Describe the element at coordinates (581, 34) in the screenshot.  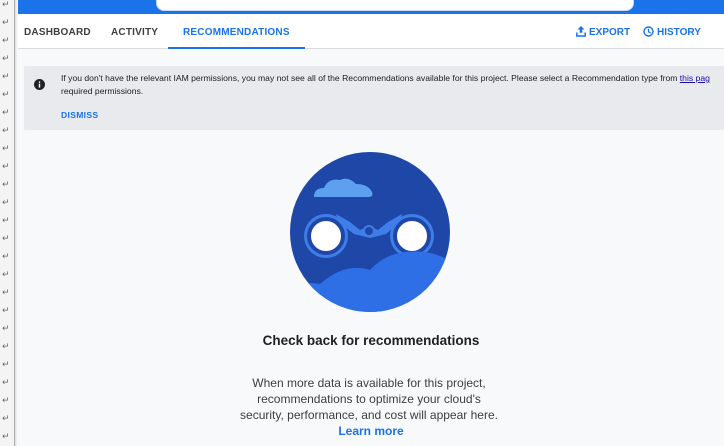
I see `export-icon` at that location.